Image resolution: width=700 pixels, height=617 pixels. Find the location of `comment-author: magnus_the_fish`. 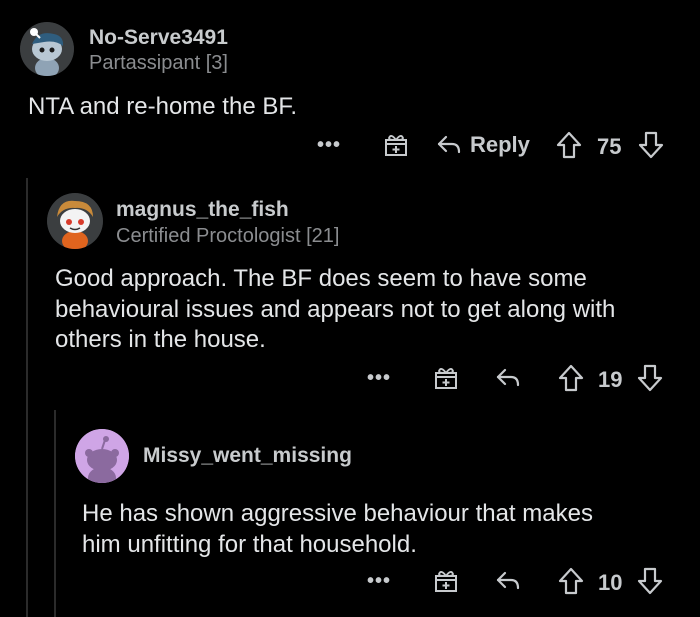

comment-author: magnus_the_fish is located at coordinates (202, 210).